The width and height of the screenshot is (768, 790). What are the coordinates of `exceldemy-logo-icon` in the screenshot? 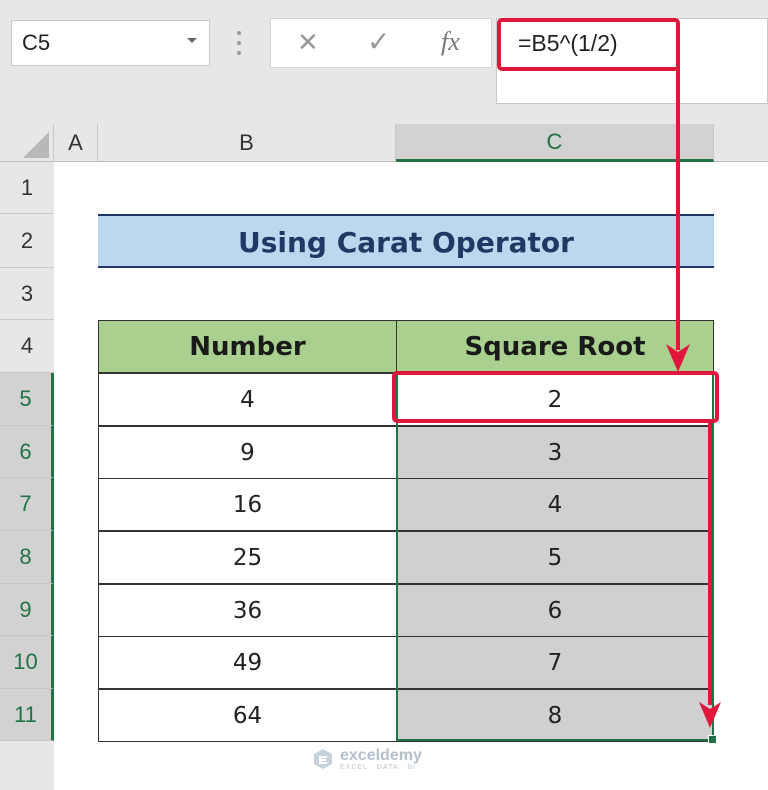 It's located at (323, 759).